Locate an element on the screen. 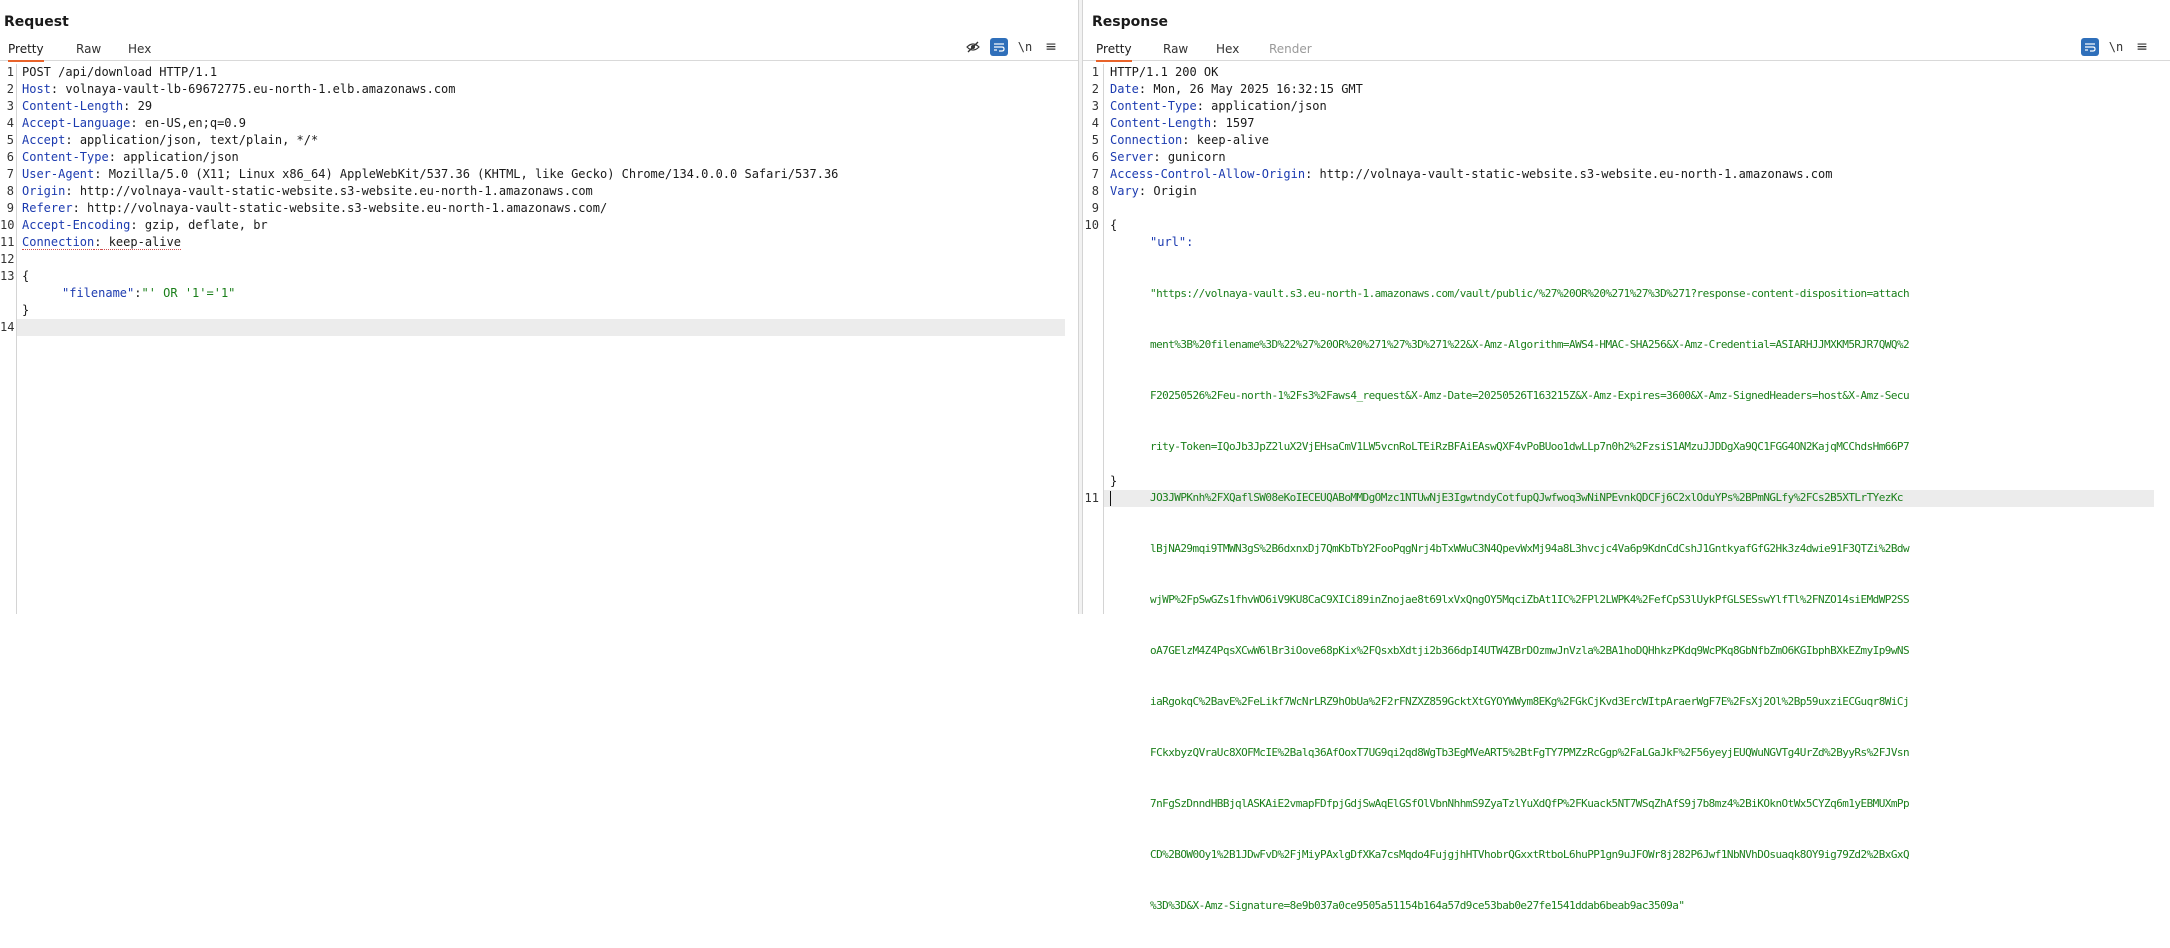  header-name: User-Agent is located at coordinates (58, 174).